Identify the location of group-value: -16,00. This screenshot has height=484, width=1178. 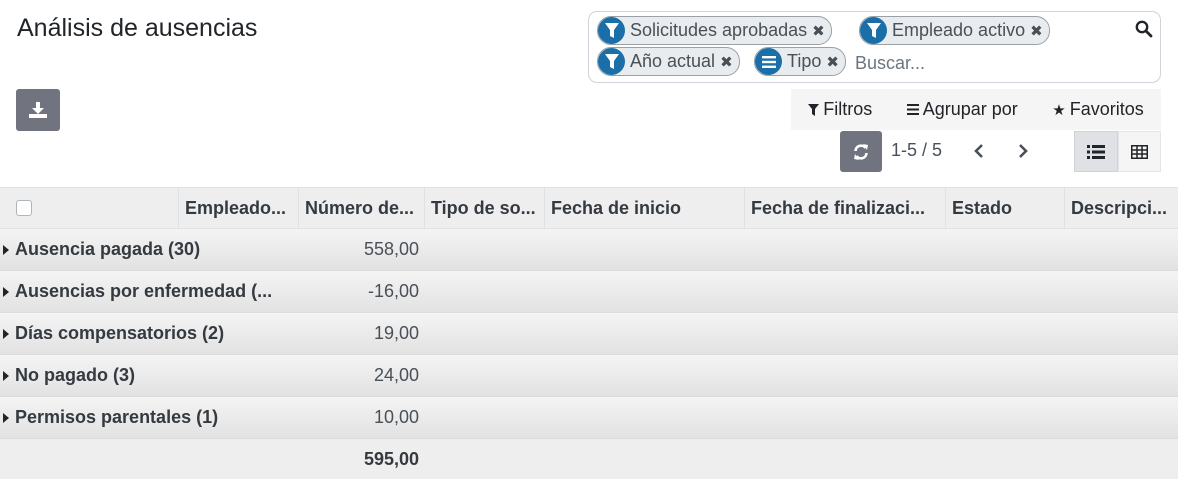
(393, 291).